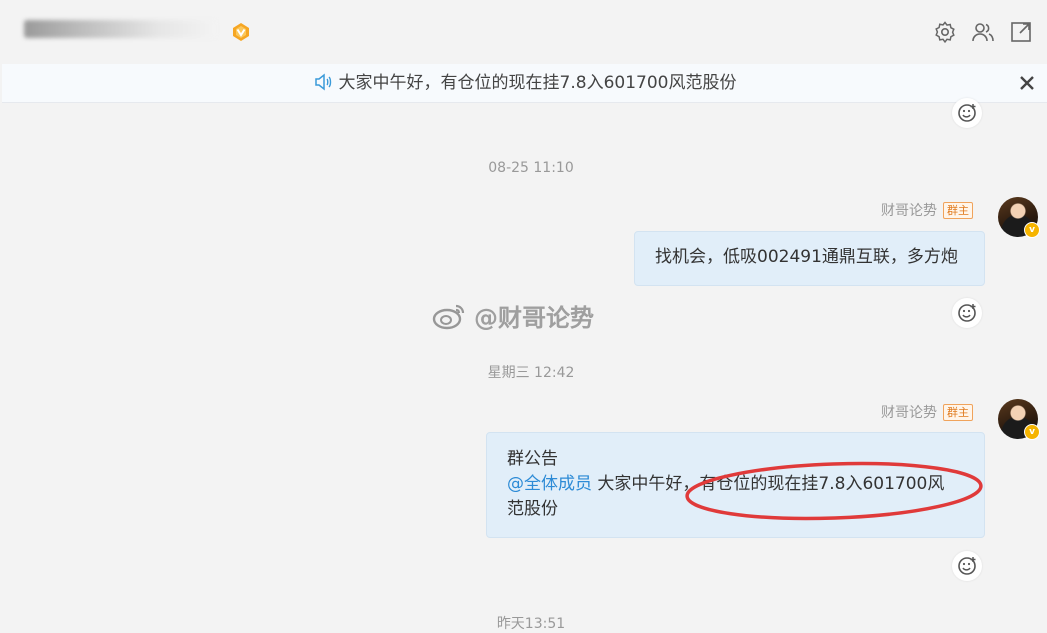 The width and height of the screenshot is (1047, 633). I want to click on weibo-watermark: @财哥论势, so click(513, 315).